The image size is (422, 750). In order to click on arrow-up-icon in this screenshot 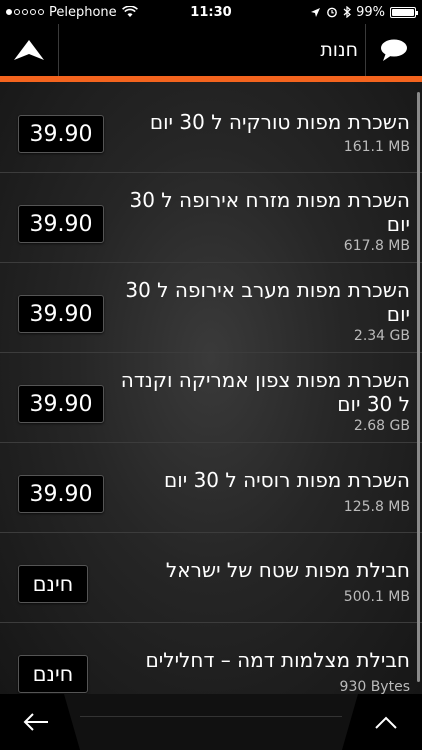, I will do `click(29, 50)`.